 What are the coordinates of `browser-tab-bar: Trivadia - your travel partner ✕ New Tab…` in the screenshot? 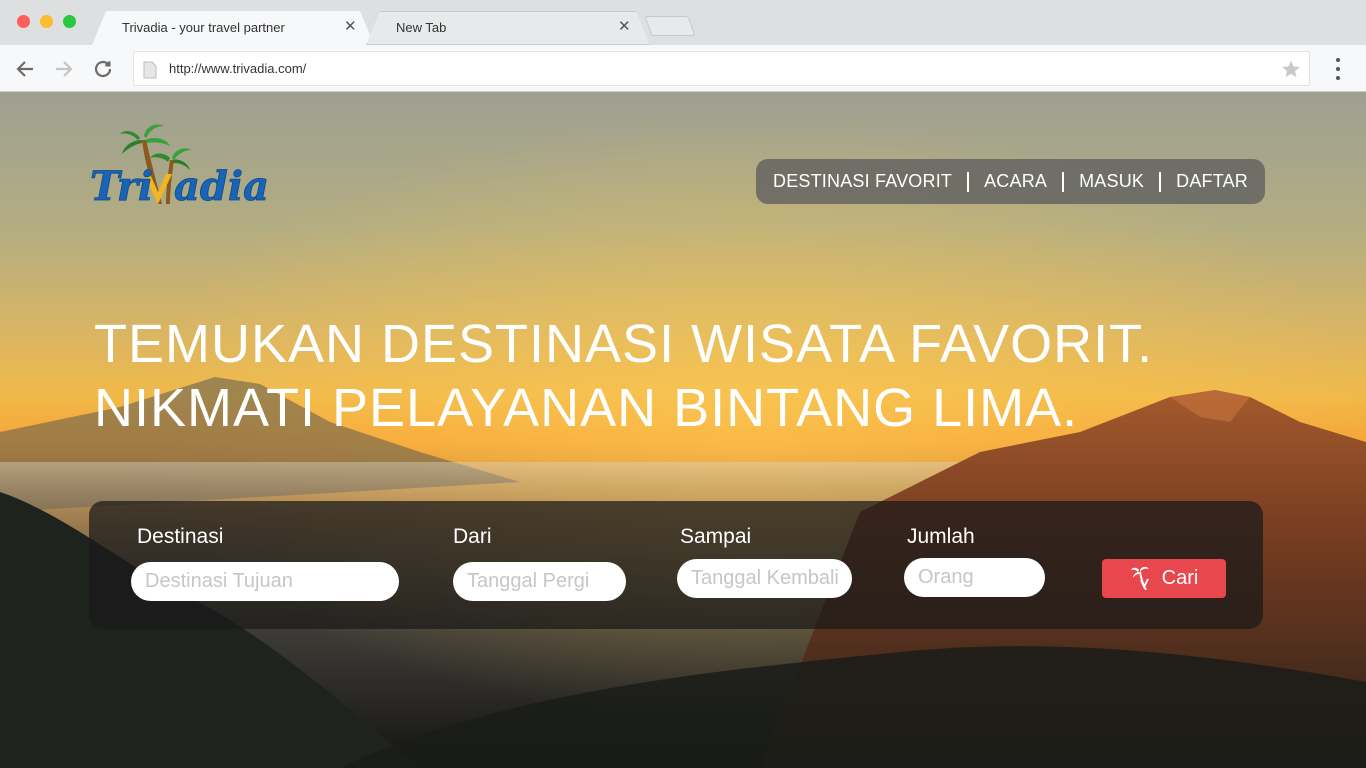 It's located at (683, 22).